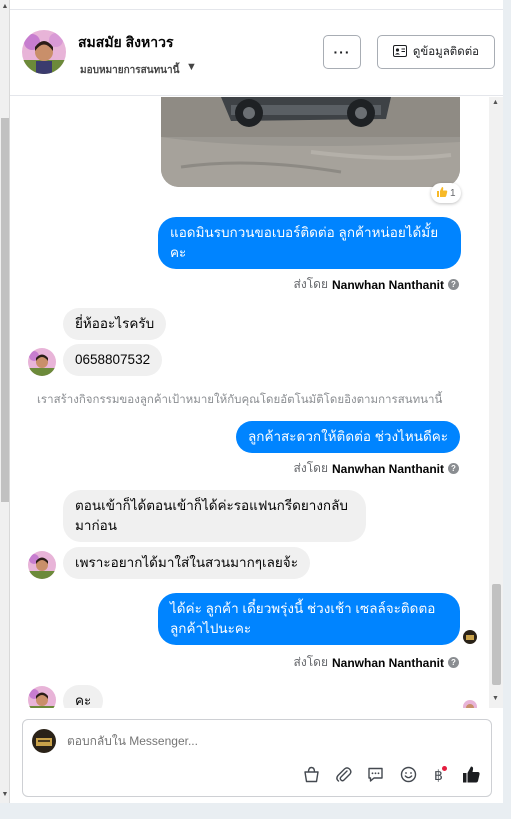 This screenshot has width=511, height=819. Describe the element at coordinates (257, 758) in the screenshot. I see `reply-composer: ฿` at that location.